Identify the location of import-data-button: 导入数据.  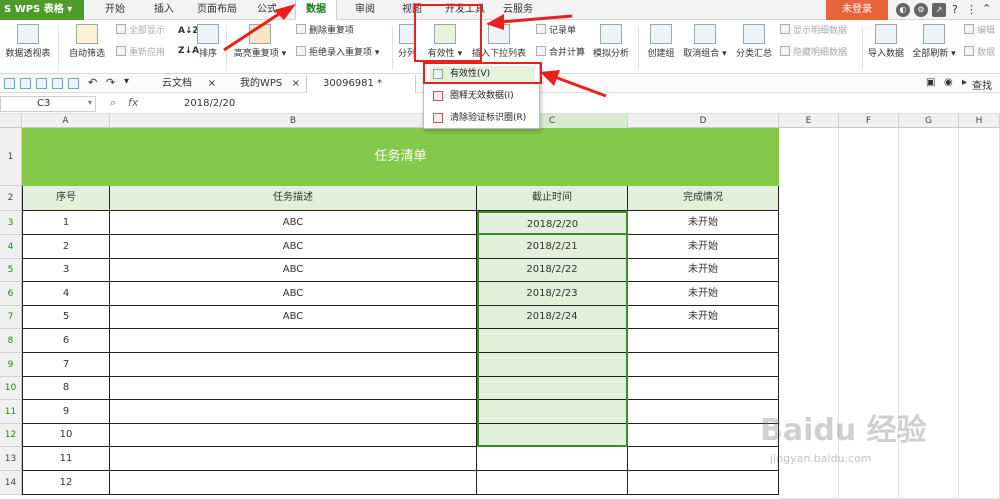
(886, 41).